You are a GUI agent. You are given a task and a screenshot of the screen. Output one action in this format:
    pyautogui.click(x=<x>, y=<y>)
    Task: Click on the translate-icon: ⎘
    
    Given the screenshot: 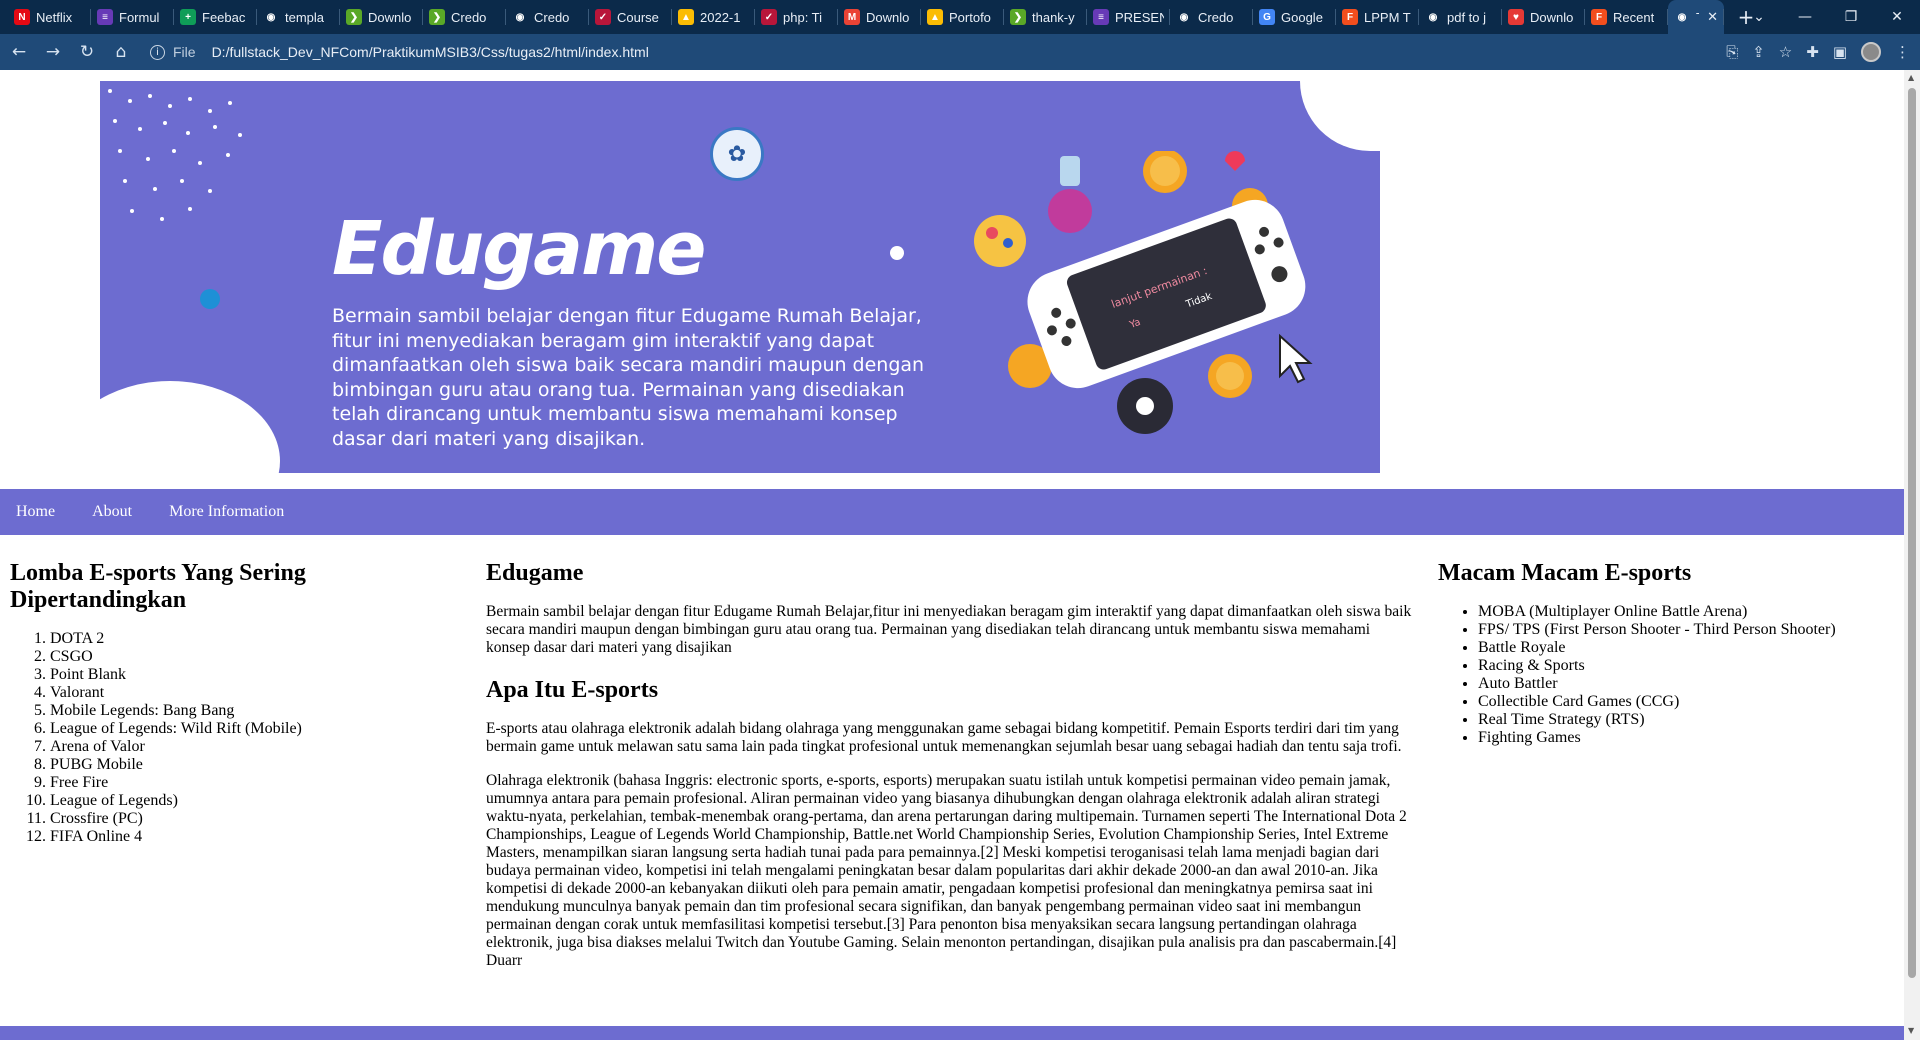 What is the action you would take?
    pyautogui.click(x=1732, y=52)
    